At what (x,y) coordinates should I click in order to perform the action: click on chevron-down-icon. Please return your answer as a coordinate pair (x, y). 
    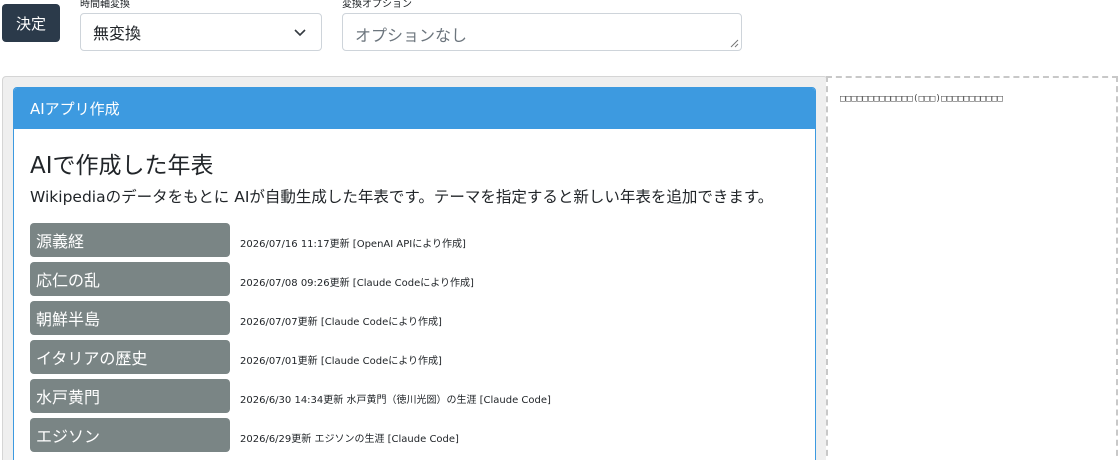
    Looking at the image, I should click on (300, 33).